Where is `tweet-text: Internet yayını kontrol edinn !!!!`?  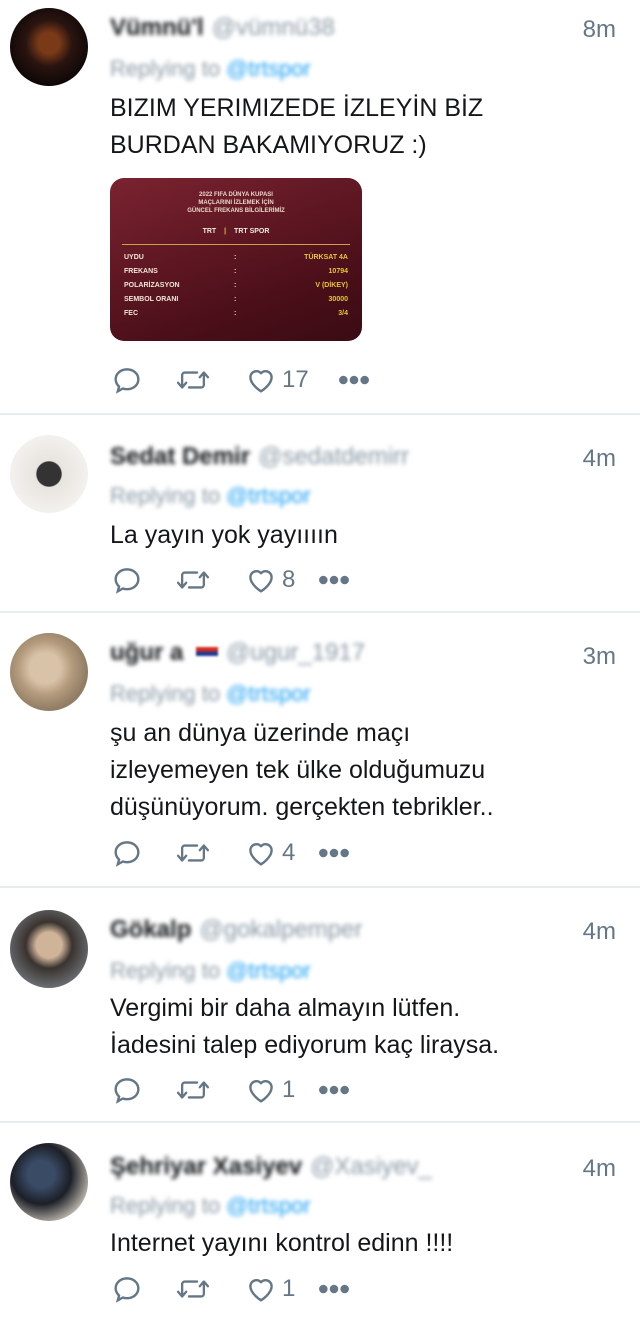
tweet-text: Internet yayını kontrol edinn !!!! is located at coordinates (282, 1243).